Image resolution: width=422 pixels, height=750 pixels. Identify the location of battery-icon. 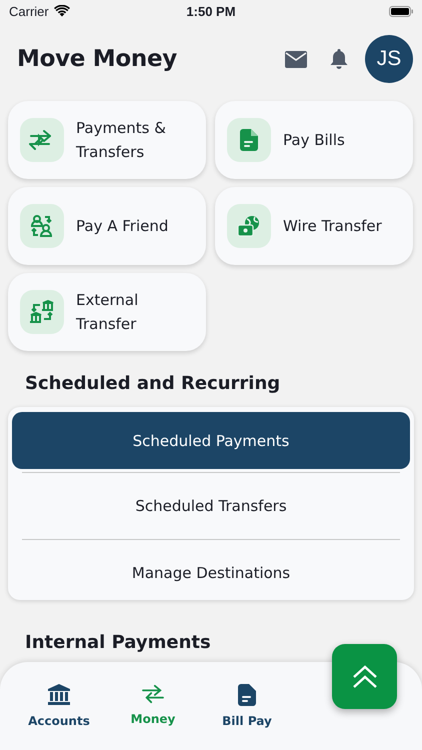
(400, 11).